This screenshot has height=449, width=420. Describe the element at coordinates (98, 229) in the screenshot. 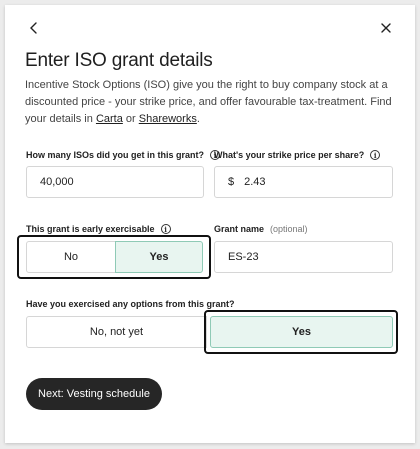

I see `early-exercisable-label: This grant is early exercisable i` at that location.